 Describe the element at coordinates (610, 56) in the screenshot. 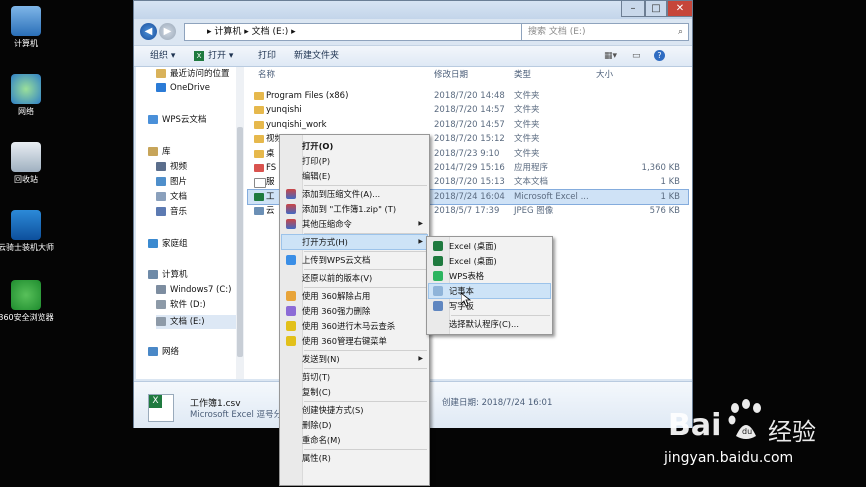

I see `view-options-icon: ▦▾` at that location.